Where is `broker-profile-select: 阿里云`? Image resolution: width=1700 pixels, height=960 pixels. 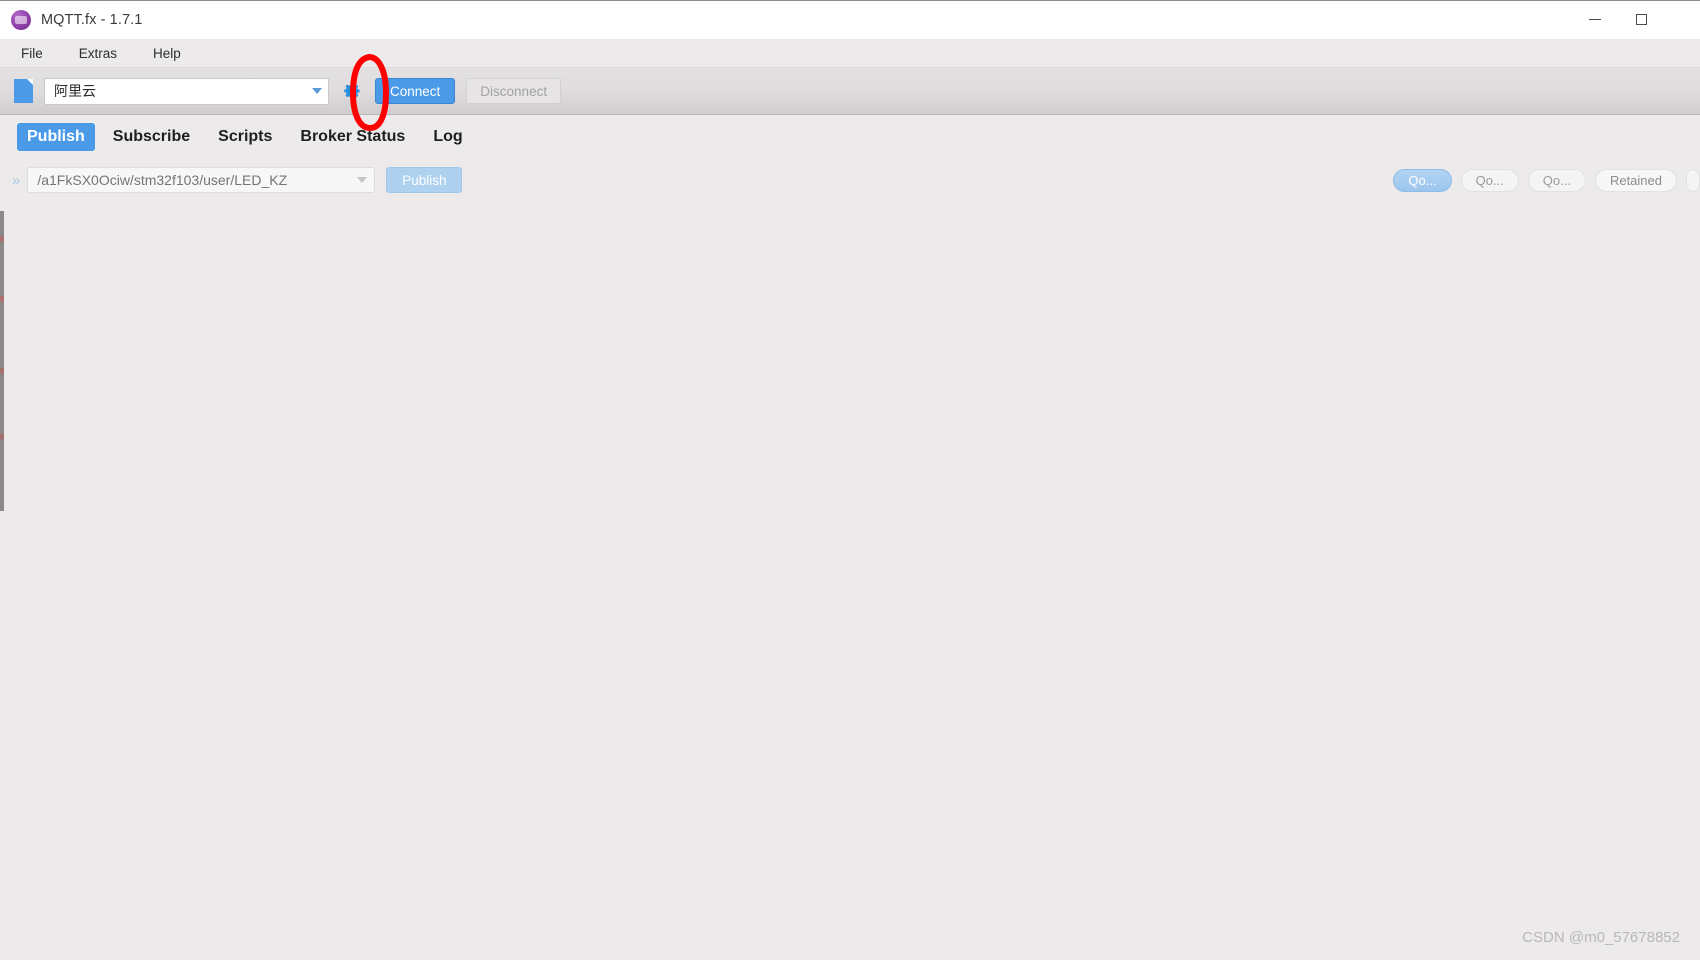 broker-profile-select: 阿里云 is located at coordinates (186, 91).